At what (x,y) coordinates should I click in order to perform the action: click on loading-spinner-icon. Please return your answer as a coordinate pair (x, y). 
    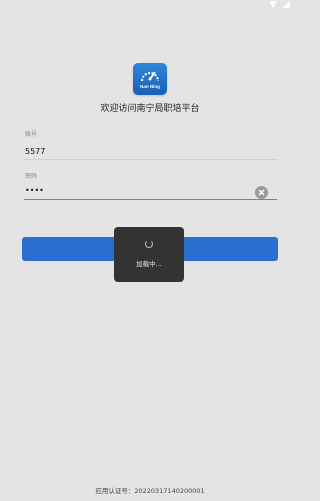
    Looking at the image, I should click on (149, 243).